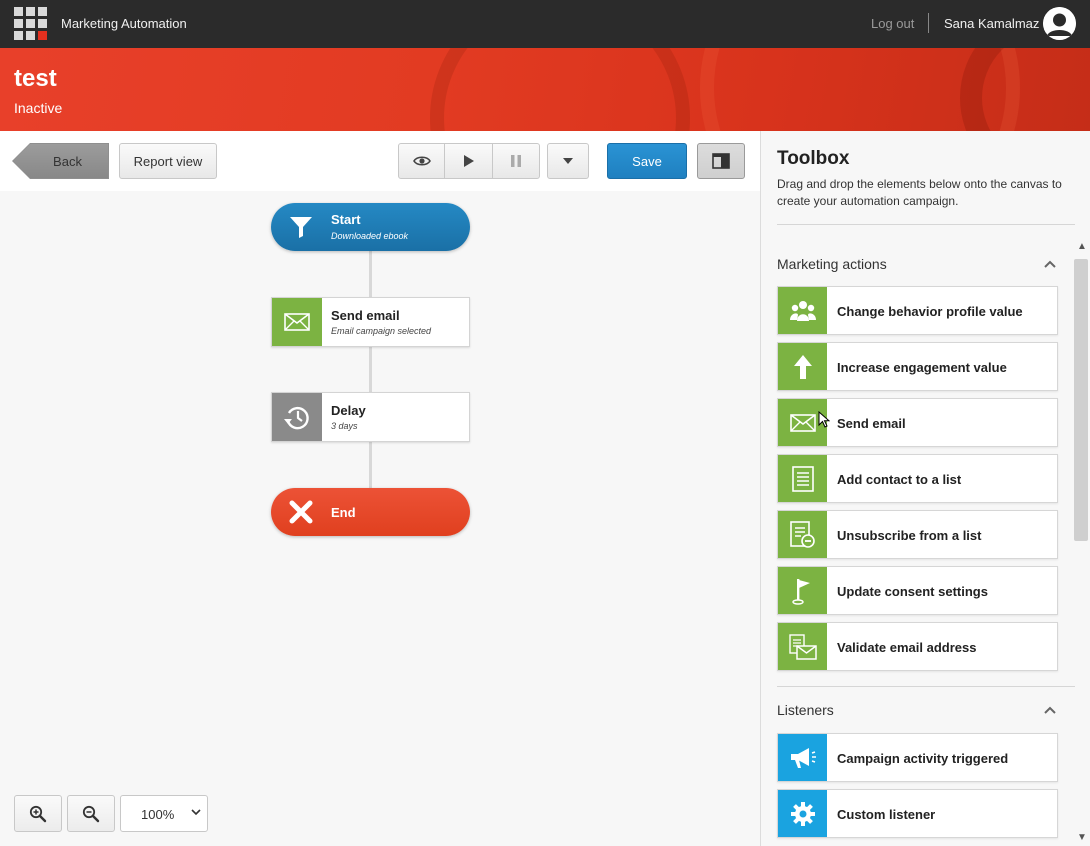 Image resolution: width=1090 pixels, height=846 pixels. What do you see at coordinates (886, 814) in the screenshot?
I see `toolbox-item-label: Custom listener` at bounding box center [886, 814].